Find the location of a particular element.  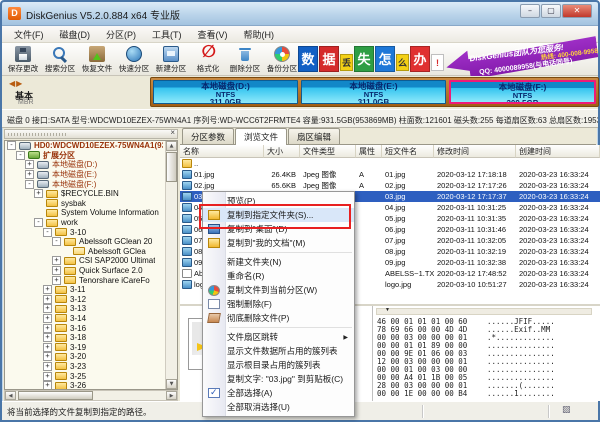

menu-item: 文件(F) is located at coordinates (29, 34).